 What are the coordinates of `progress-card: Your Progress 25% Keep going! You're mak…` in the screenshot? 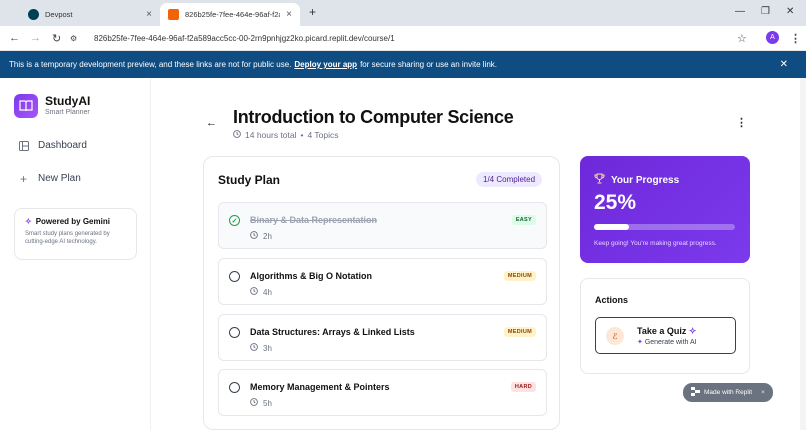 It's located at (665, 209).